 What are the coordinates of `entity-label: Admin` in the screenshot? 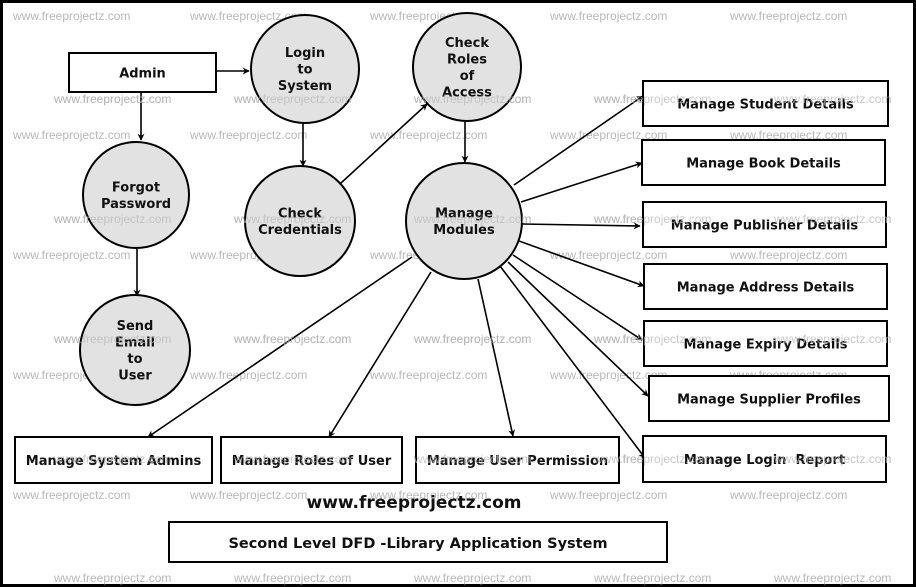 It's located at (142, 74).